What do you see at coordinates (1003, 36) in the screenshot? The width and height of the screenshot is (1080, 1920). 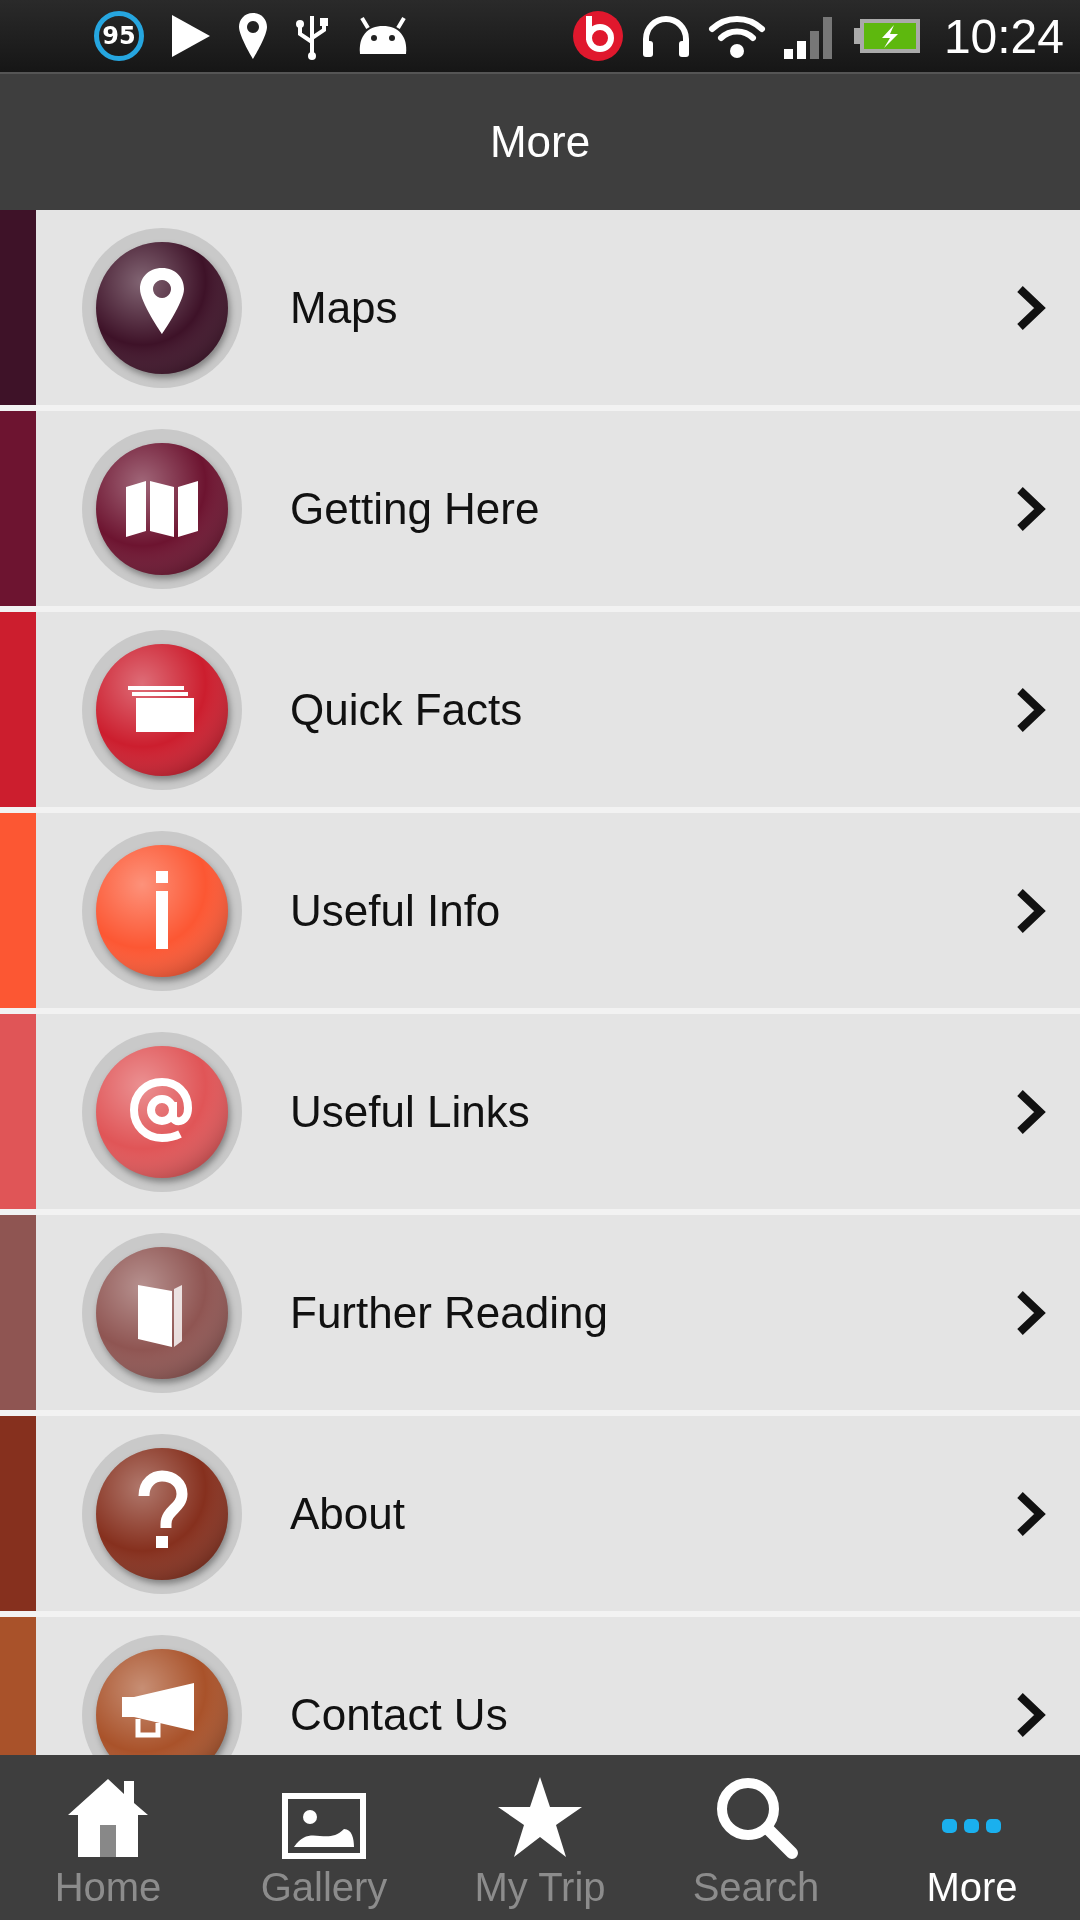 I see `clock: 10:24` at bounding box center [1003, 36].